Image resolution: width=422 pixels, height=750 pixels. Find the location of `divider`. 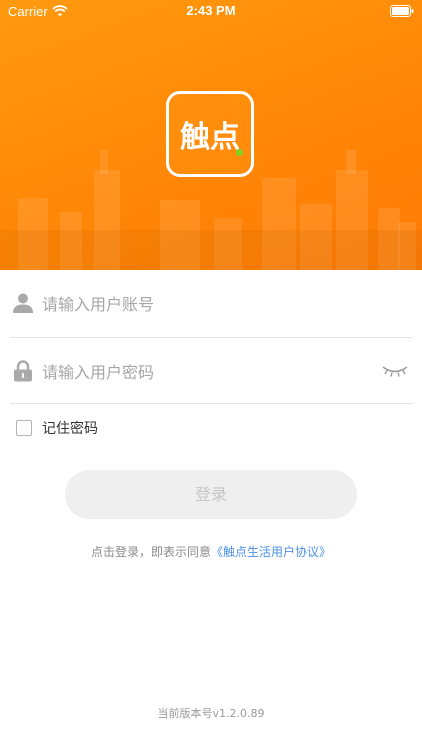

divider is located at coordinates (211, 403).